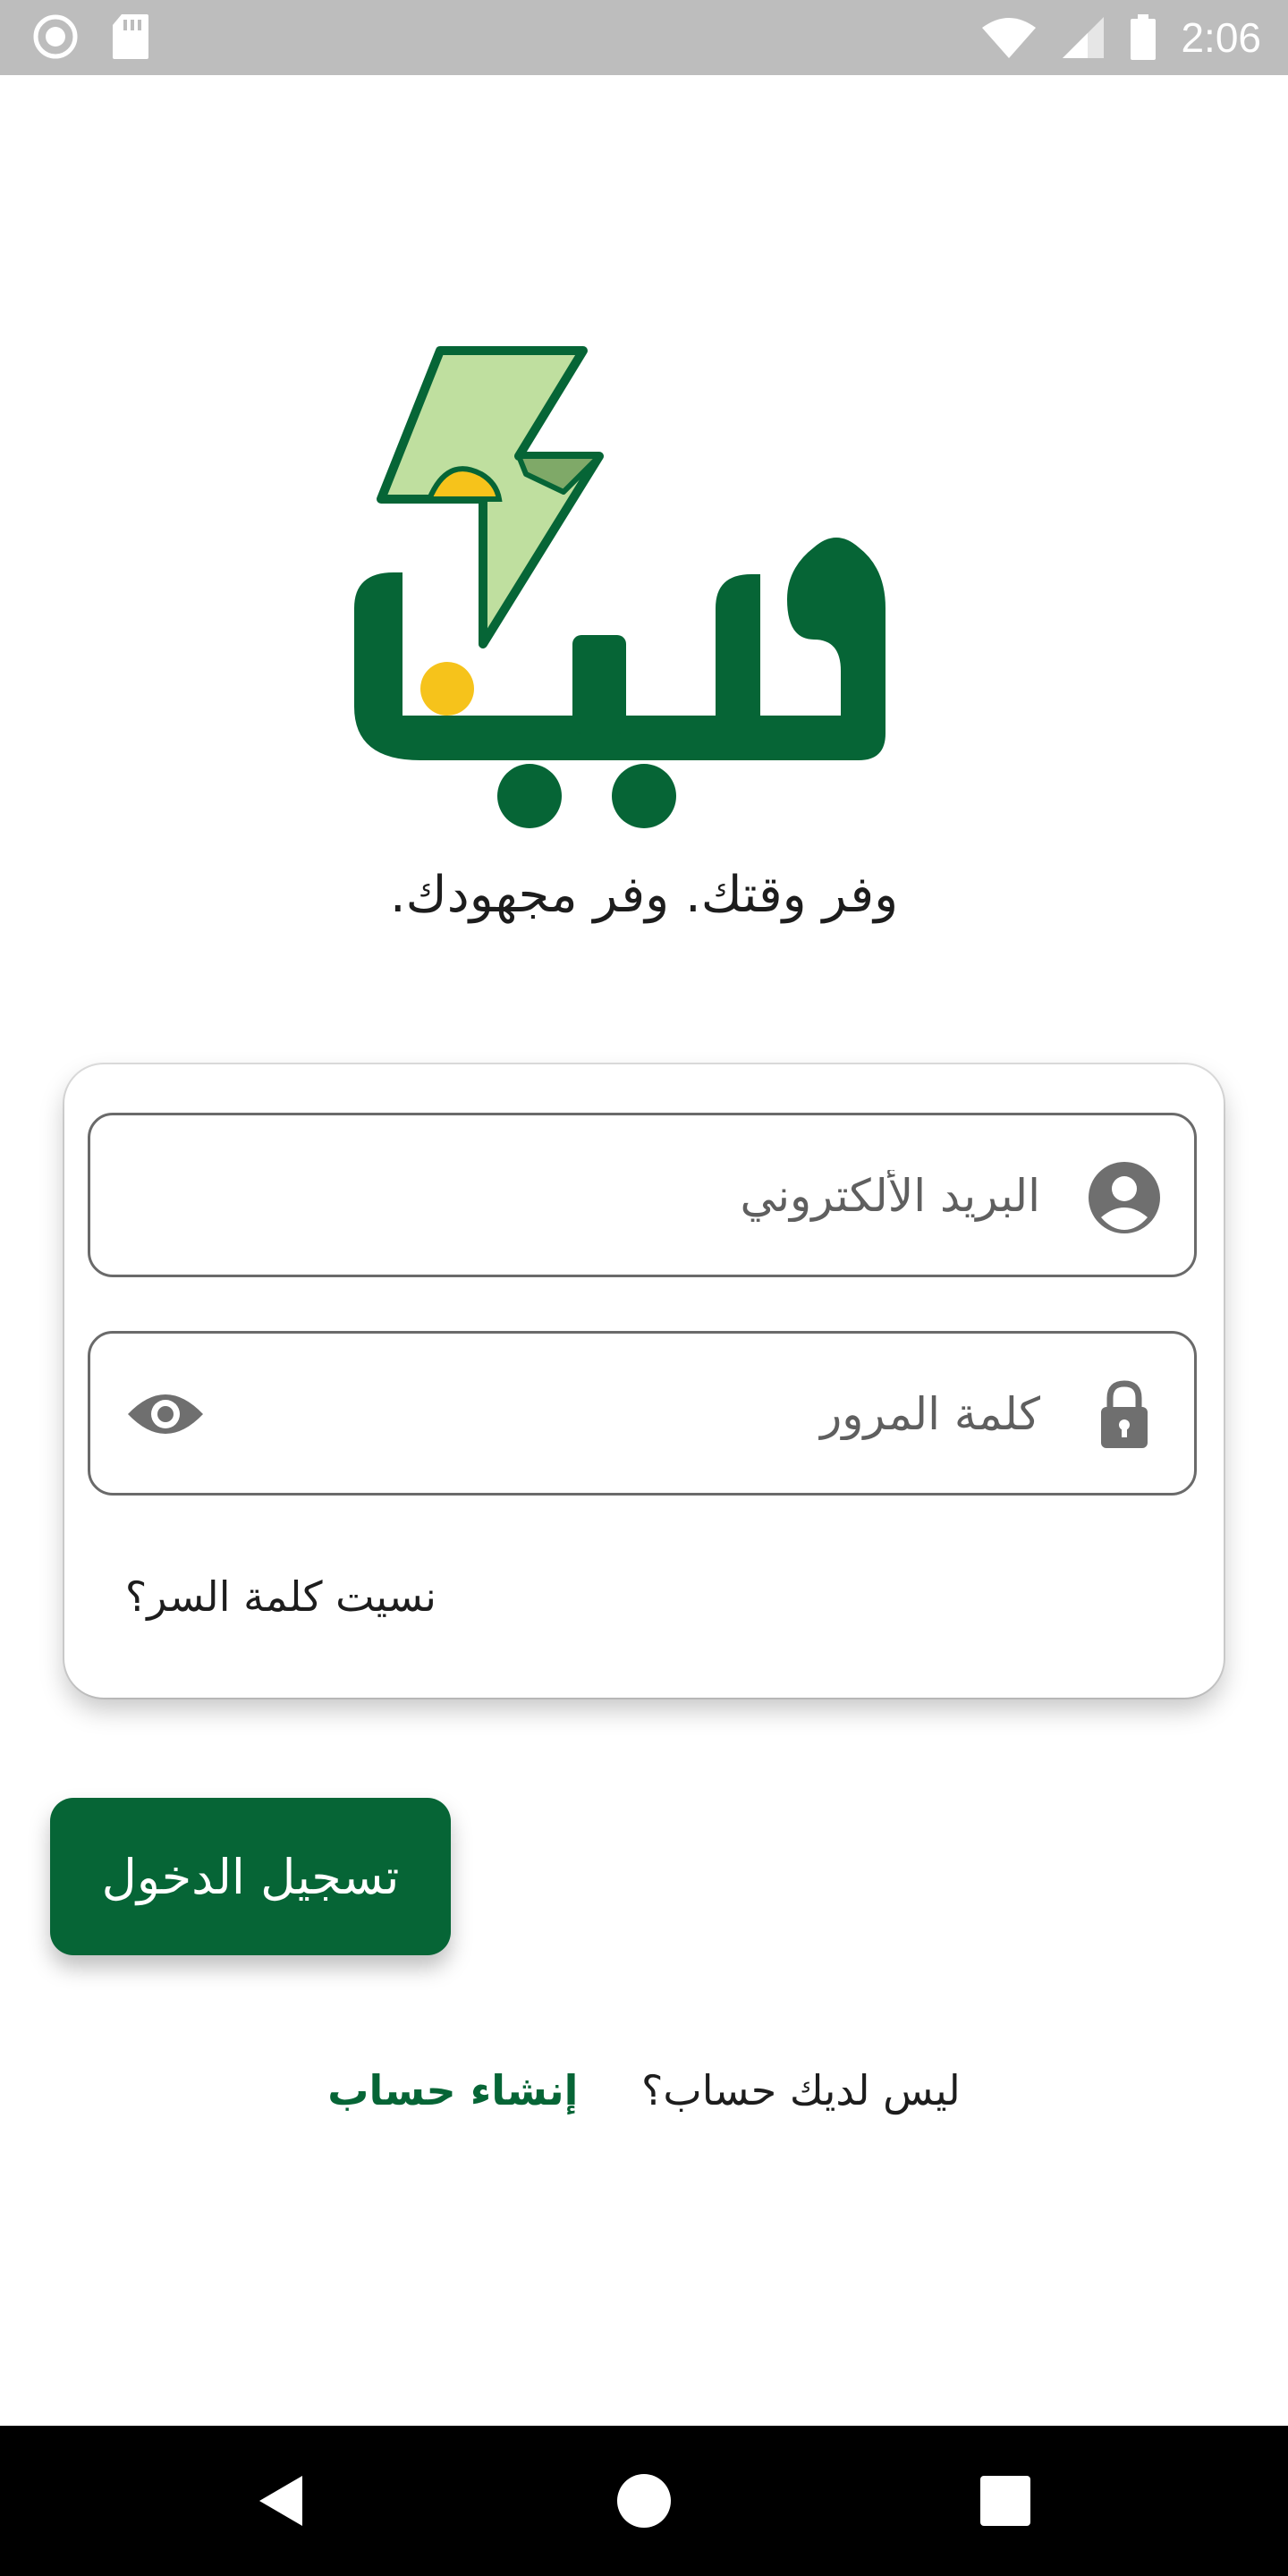 This screenshot has height=2576, width=1288. What do you see at coordinates (655, 1195) in the screenshot?
I see `email-input` at bounding box center [655, 1195].